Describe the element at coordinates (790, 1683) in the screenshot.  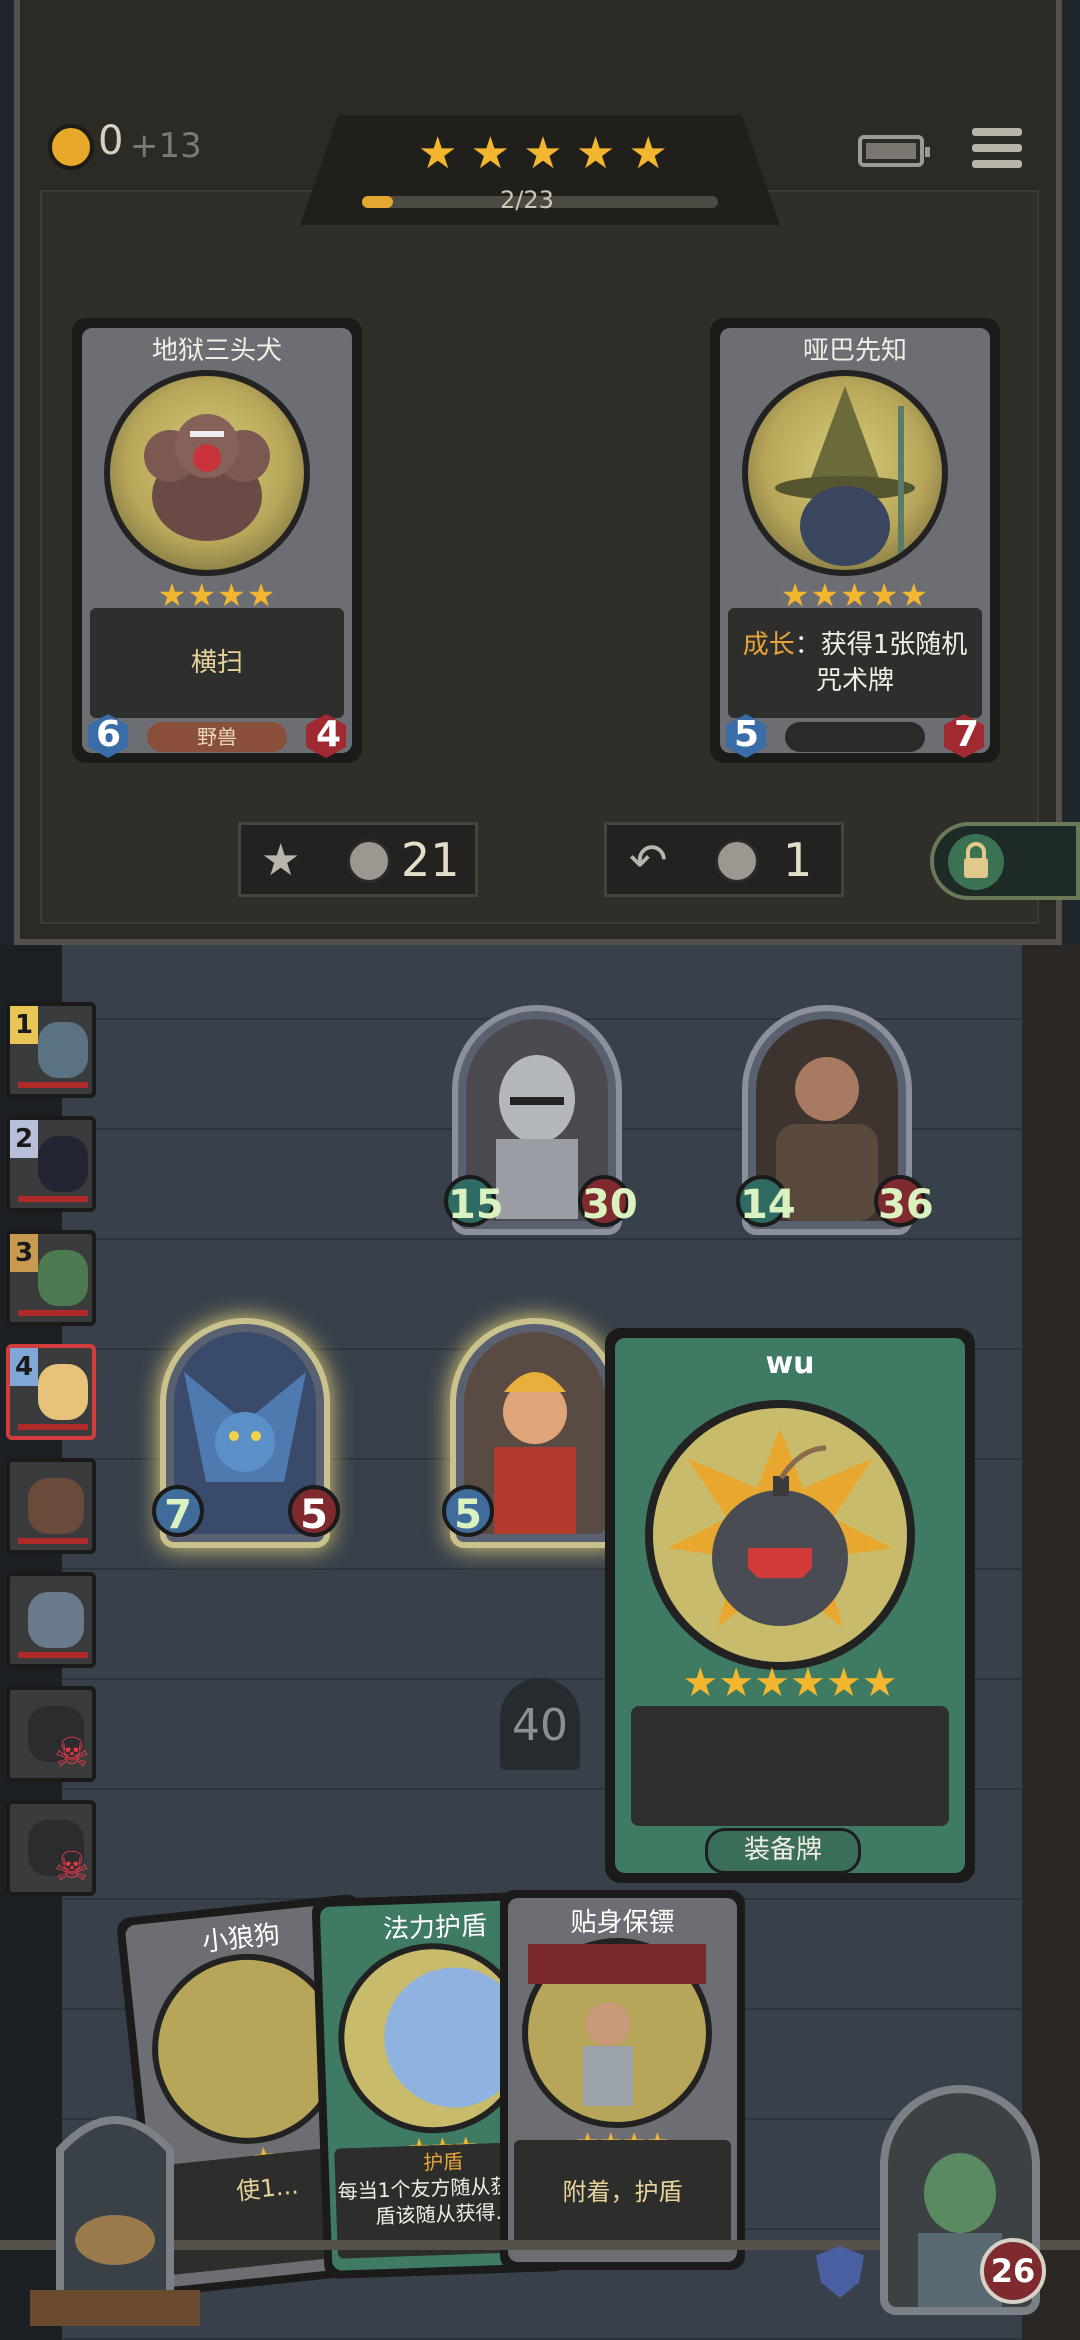
I see `equipment-stars: ★★★★★★` at that location.